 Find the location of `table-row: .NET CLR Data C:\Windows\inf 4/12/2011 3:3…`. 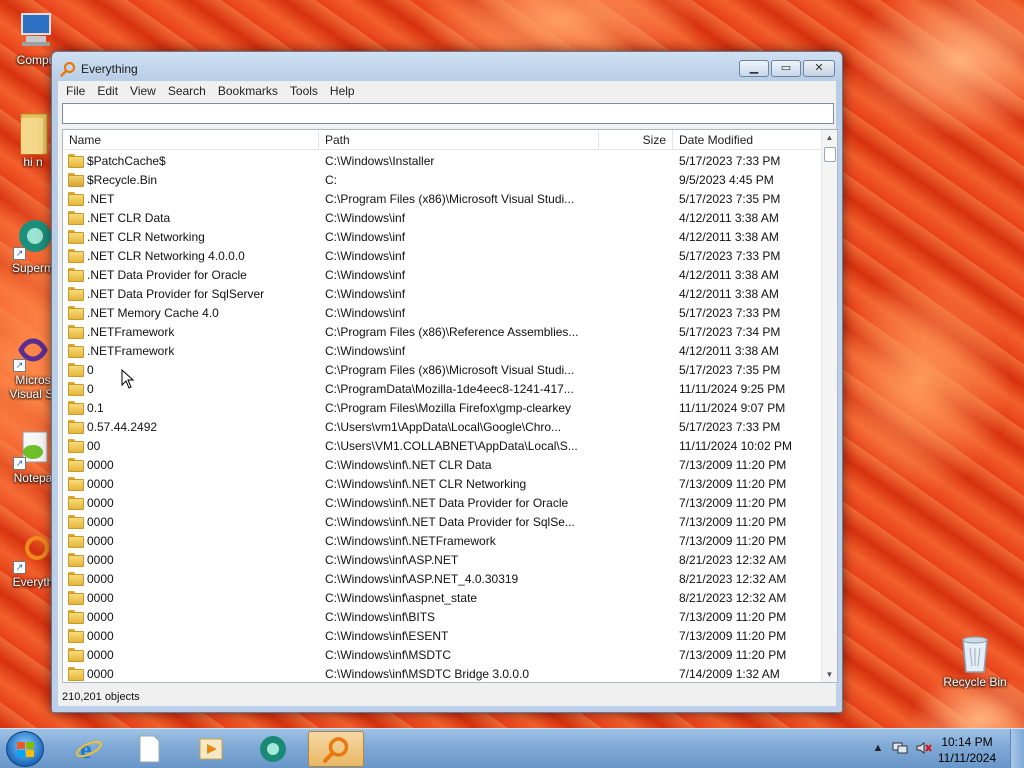

table-row: .NET CLR Data C:\Windows\inf 4/12/2011 3:3… is located at coordinates (443, 217).